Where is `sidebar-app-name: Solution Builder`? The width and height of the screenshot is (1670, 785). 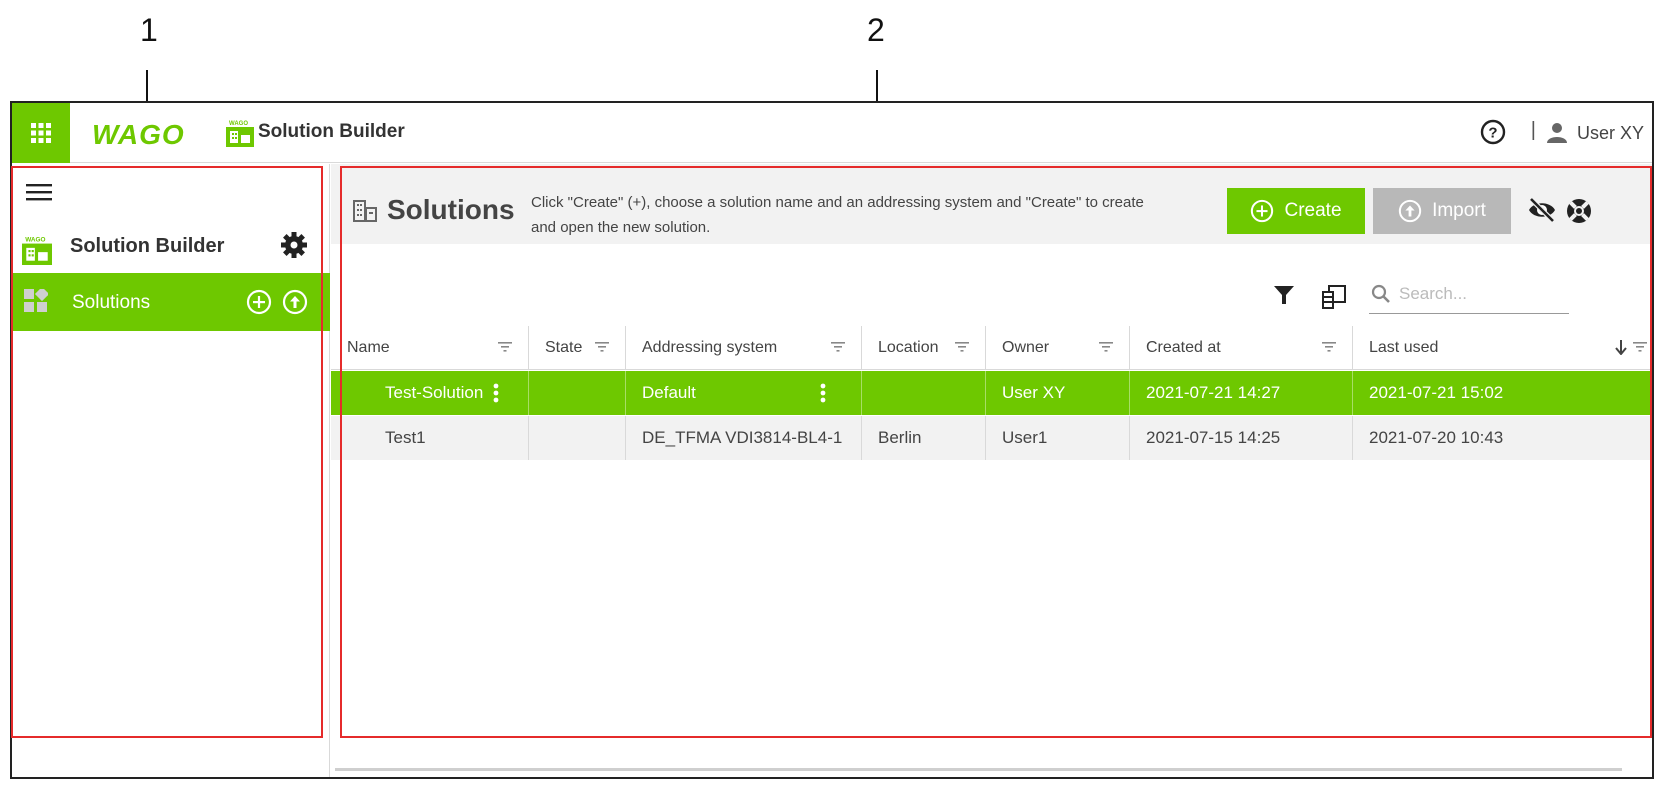
sidebar-app-name: Solution Builder is located at coordinates (147, 246).